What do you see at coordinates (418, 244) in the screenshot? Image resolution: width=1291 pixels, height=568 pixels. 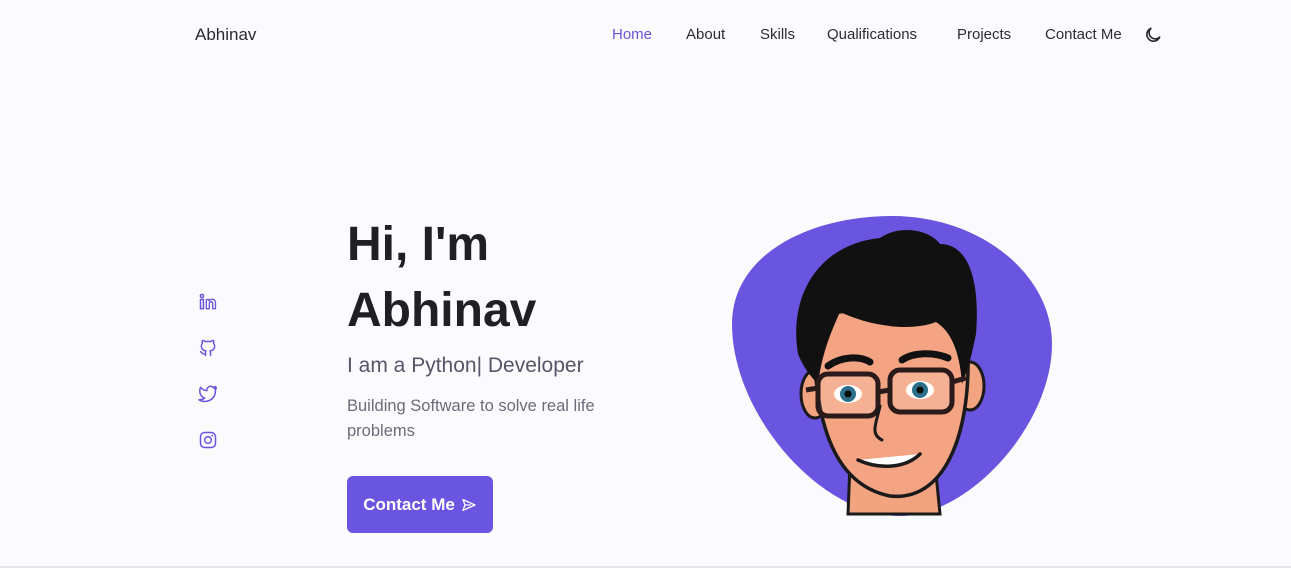 I see `hero-greeting: Hi, I'm` at bounding box center [418, 244].